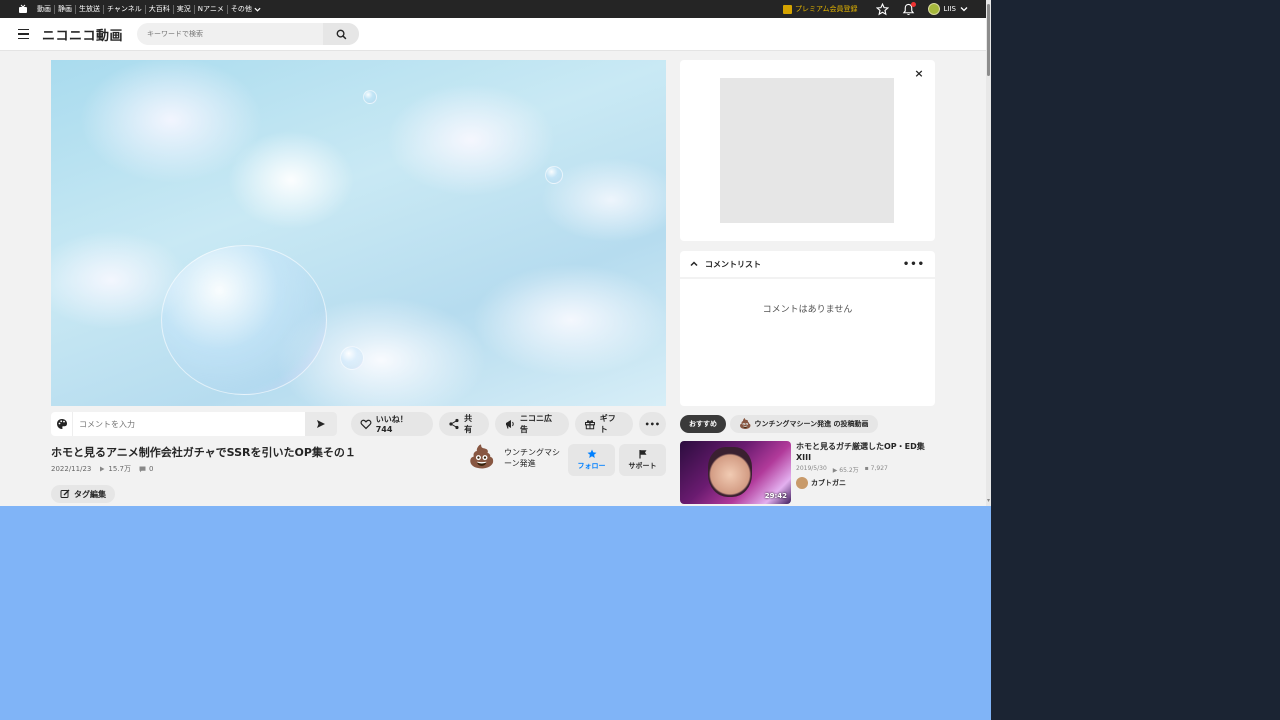 The width and height of the screenshot is (1280, 720). Describe the element at coordinates (879, 468) in the screenshot. I see `recommended-comments-value: 7,927` at that location.